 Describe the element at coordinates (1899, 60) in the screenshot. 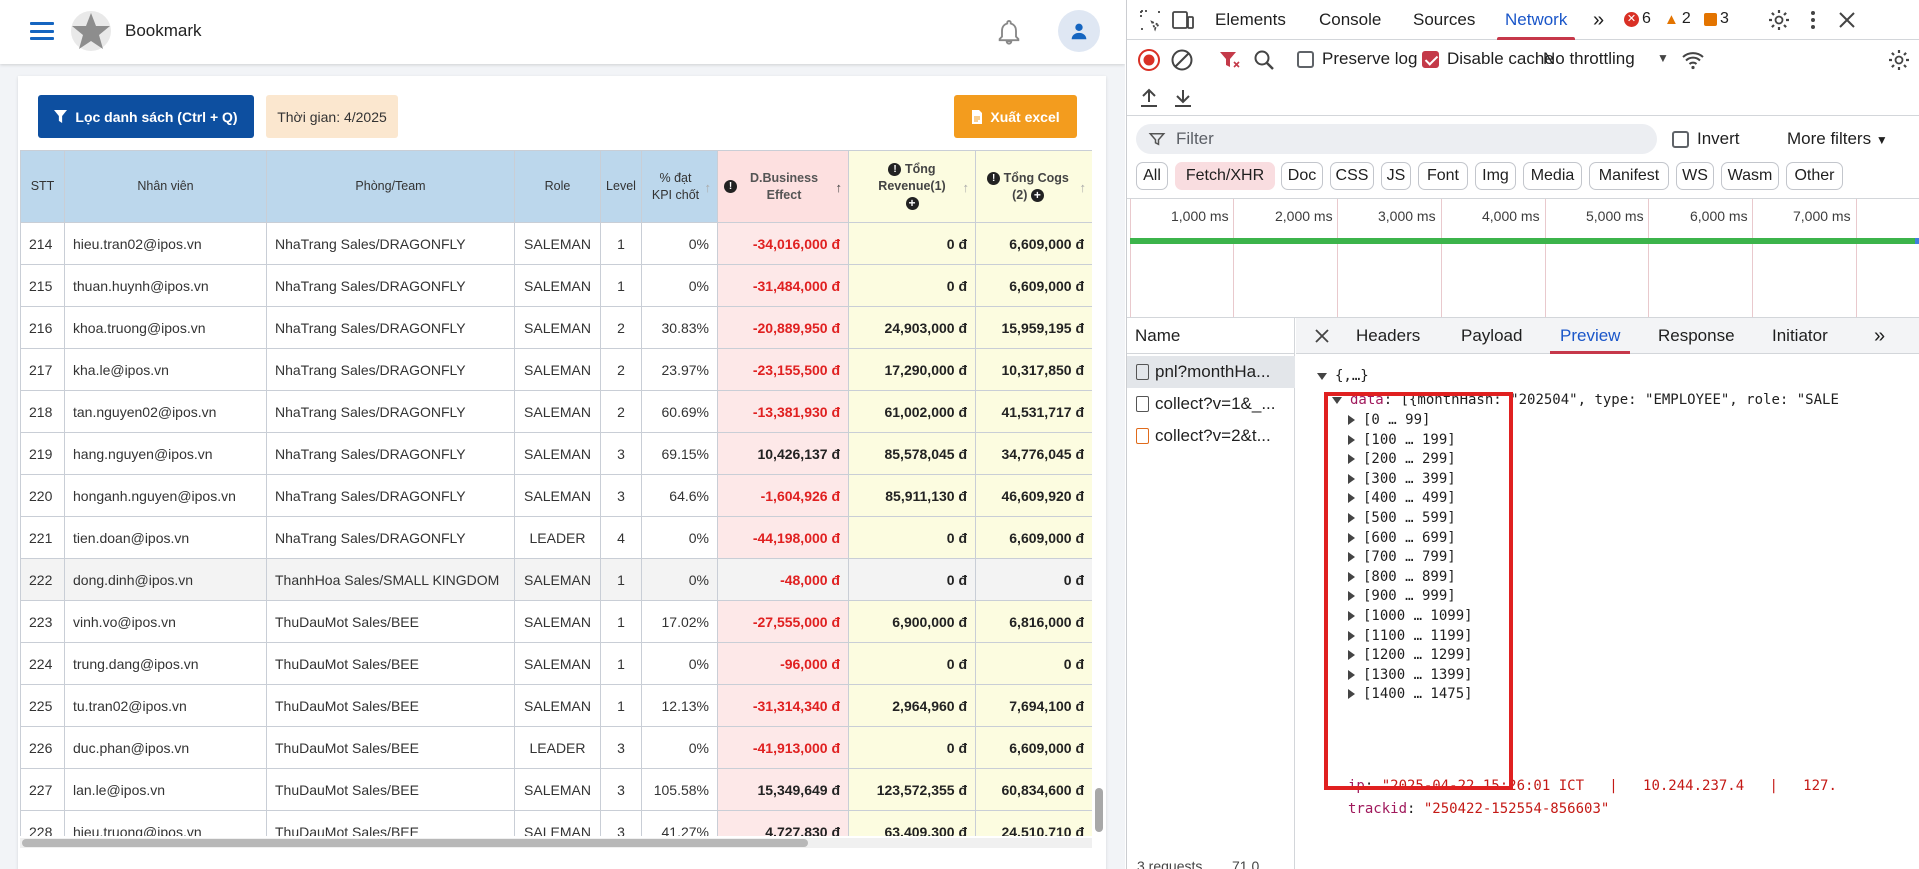

I see `network-settings-gear-icon` at that location.